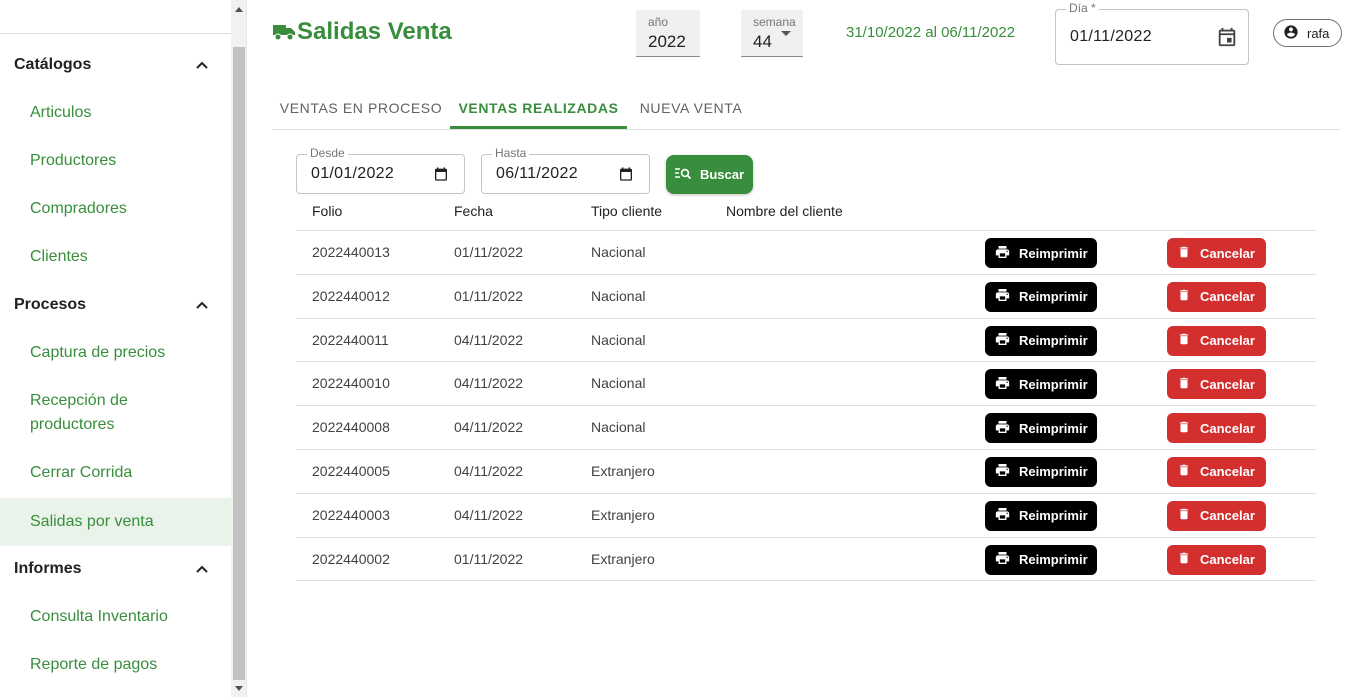  What do you see at coordinates (327, 211) in the screenshot?
I see `header-folio: Folio` at bounding box center [327, 211].